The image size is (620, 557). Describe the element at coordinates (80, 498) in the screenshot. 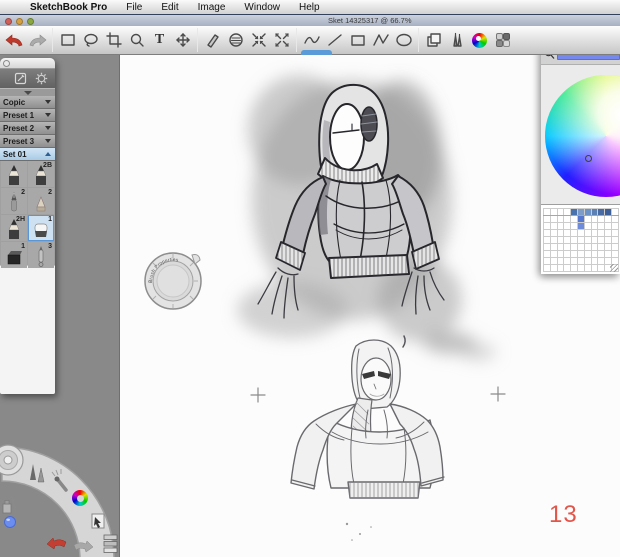

I see `lagoon-color-wheel-icon` at that location.